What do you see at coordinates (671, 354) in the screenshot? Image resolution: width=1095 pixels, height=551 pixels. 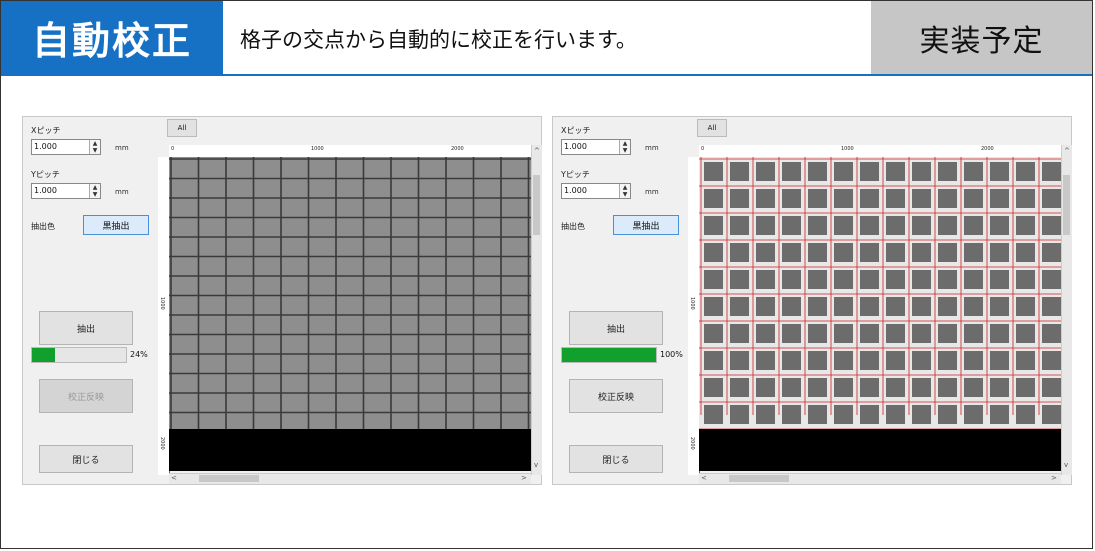 I see `progress-text: 100%` at bounding box center [671, 354].